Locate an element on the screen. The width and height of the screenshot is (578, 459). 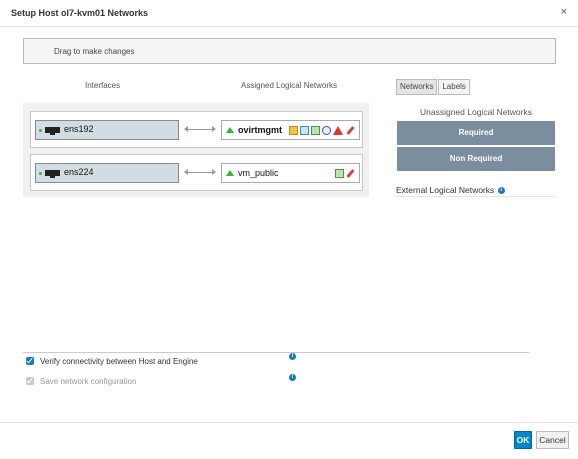
migration-network-icon is located at coordinates (315, 130).